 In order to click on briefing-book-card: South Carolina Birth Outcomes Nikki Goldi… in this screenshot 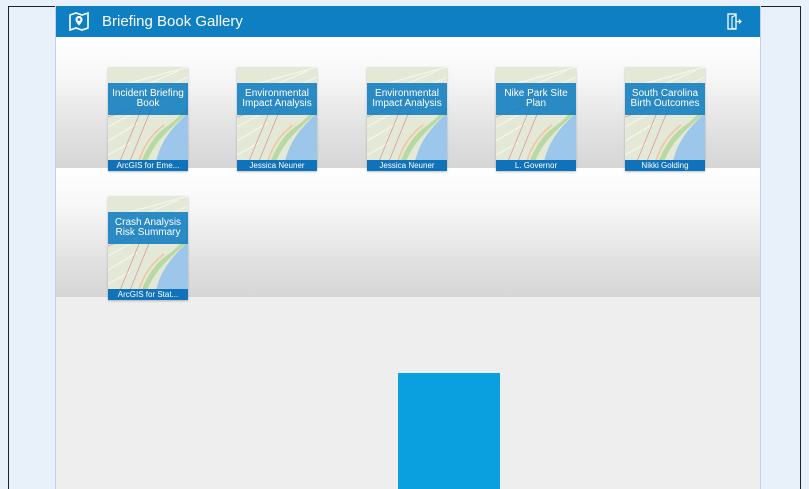, I will do `click(665, 119)`.